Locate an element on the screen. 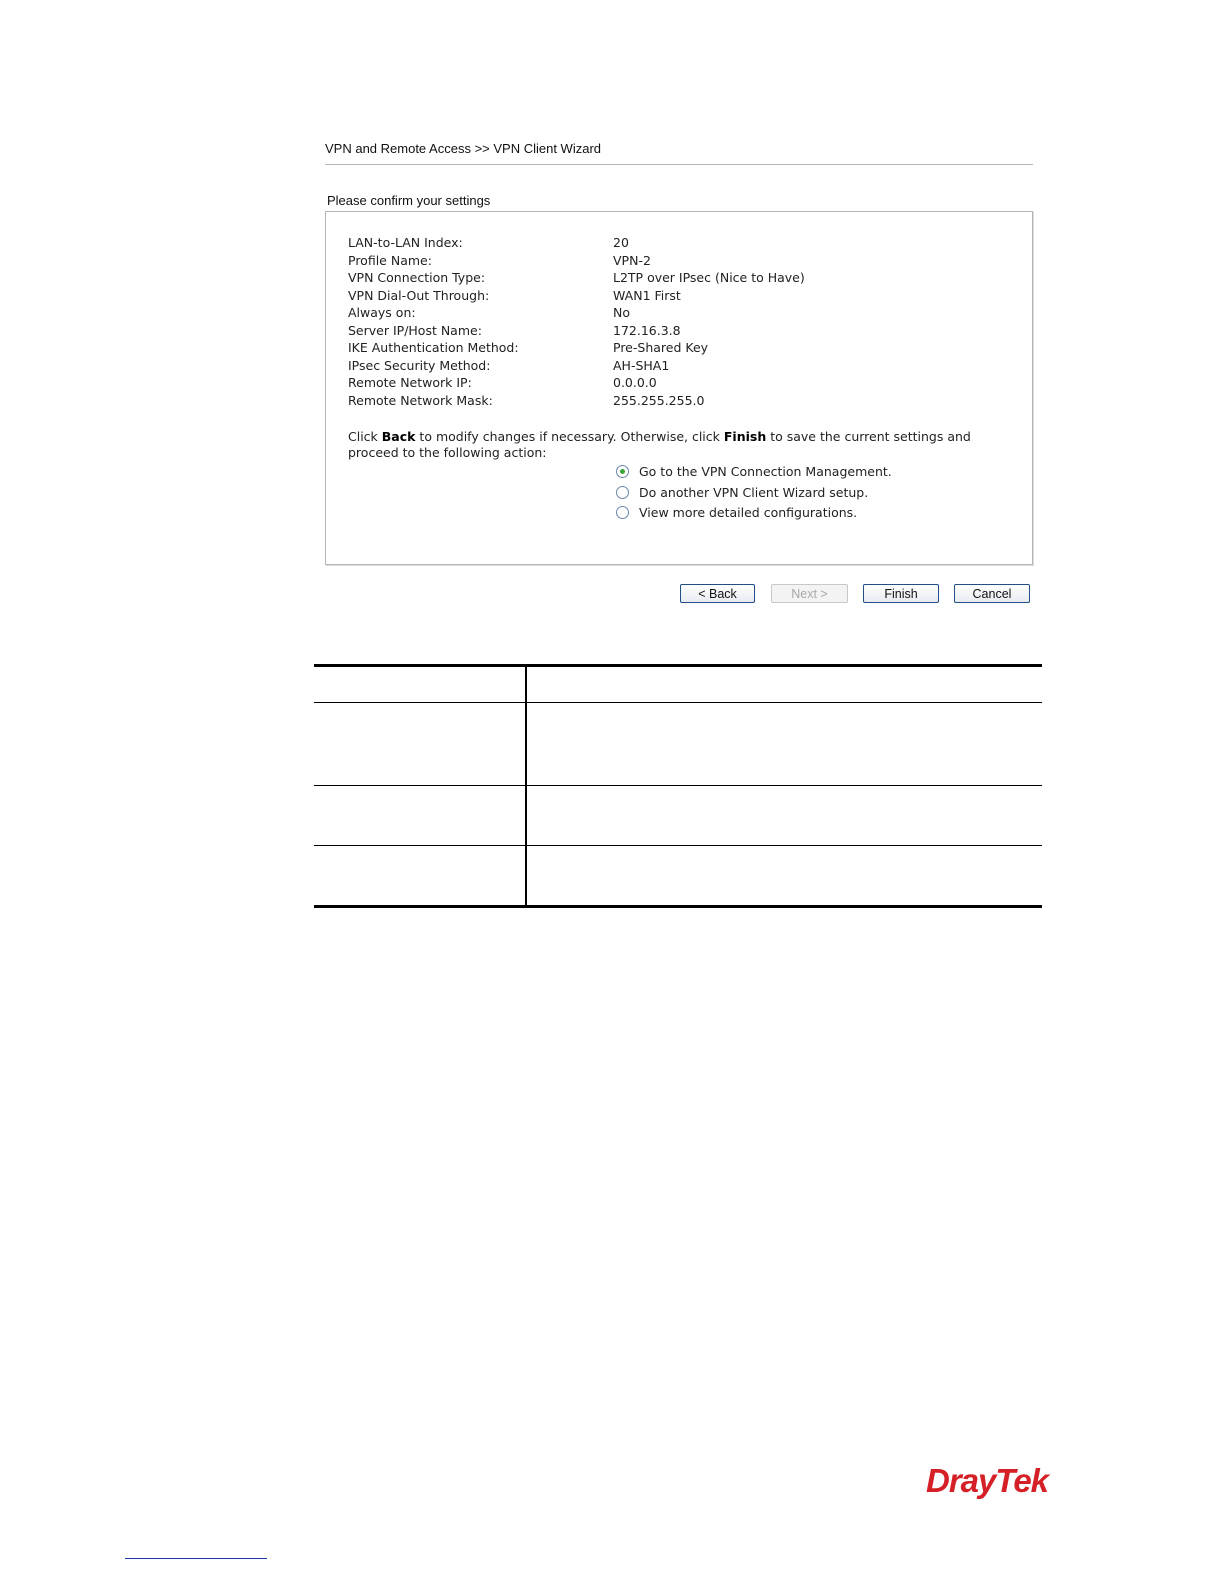 The height and width of the screenshot is (1584, 1224). option-label: Go to the VPN Connection Management. is located at coordinates (765, 471).